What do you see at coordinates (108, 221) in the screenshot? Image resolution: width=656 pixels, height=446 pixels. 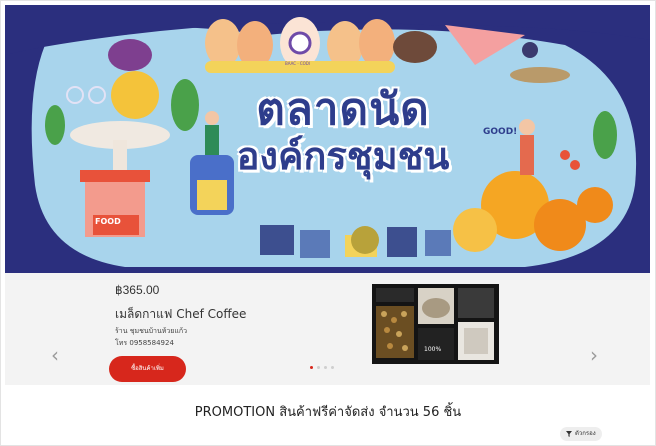 I see `banner-food-text: FOOD` at bounding box center [108, 221].